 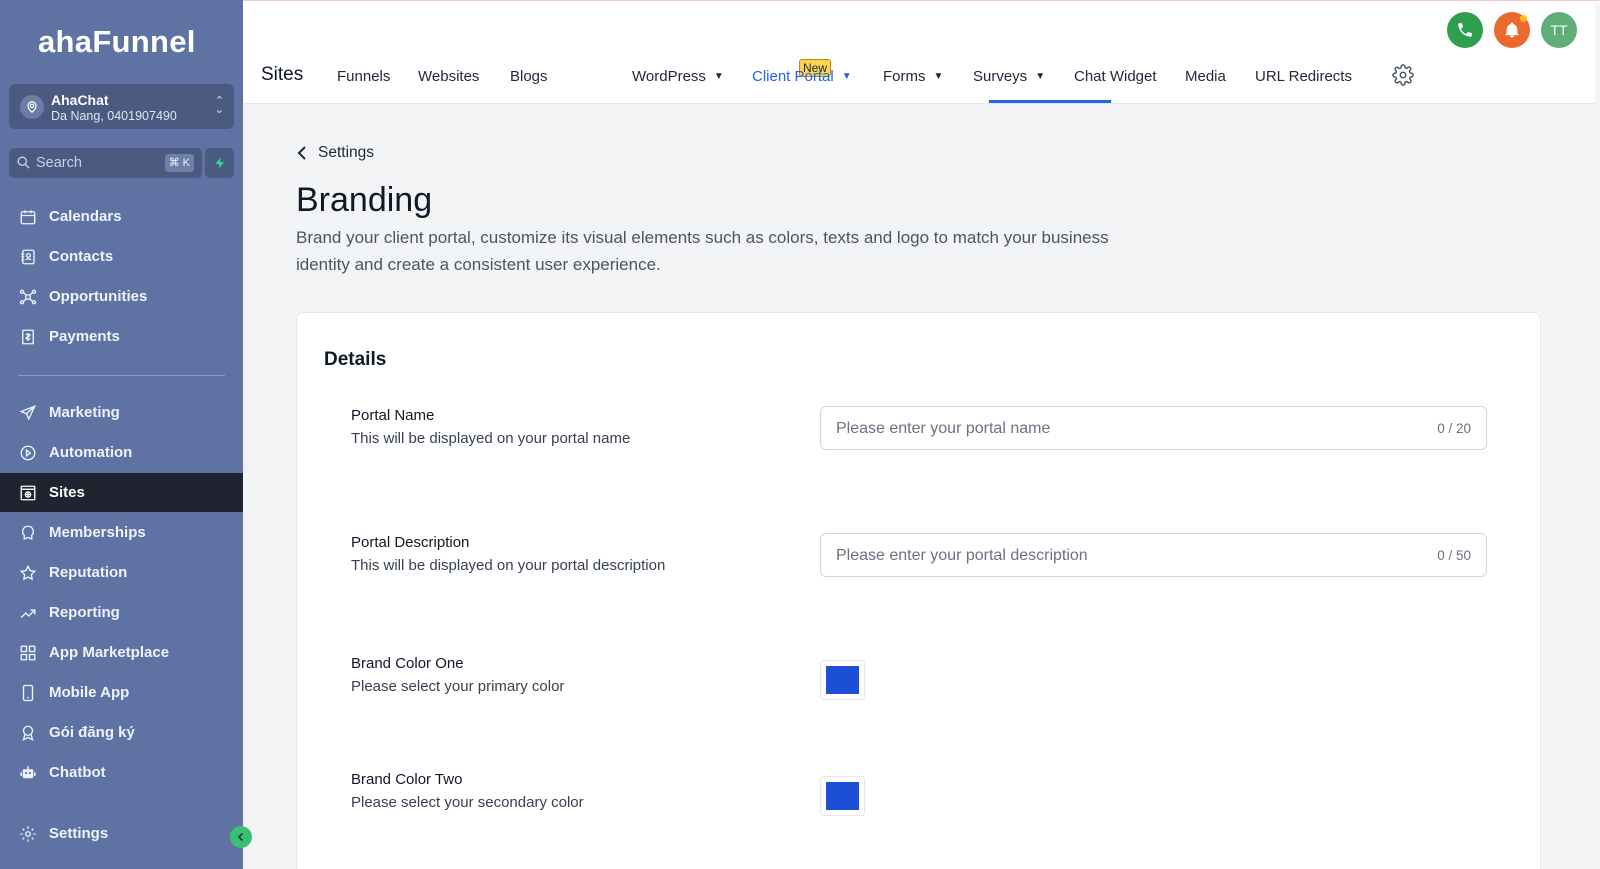 What do you see at coordinates (114, 116) in the screenshot?
I see `account-location: Da Nang, 0401907490` at bounding box center [114, 116].